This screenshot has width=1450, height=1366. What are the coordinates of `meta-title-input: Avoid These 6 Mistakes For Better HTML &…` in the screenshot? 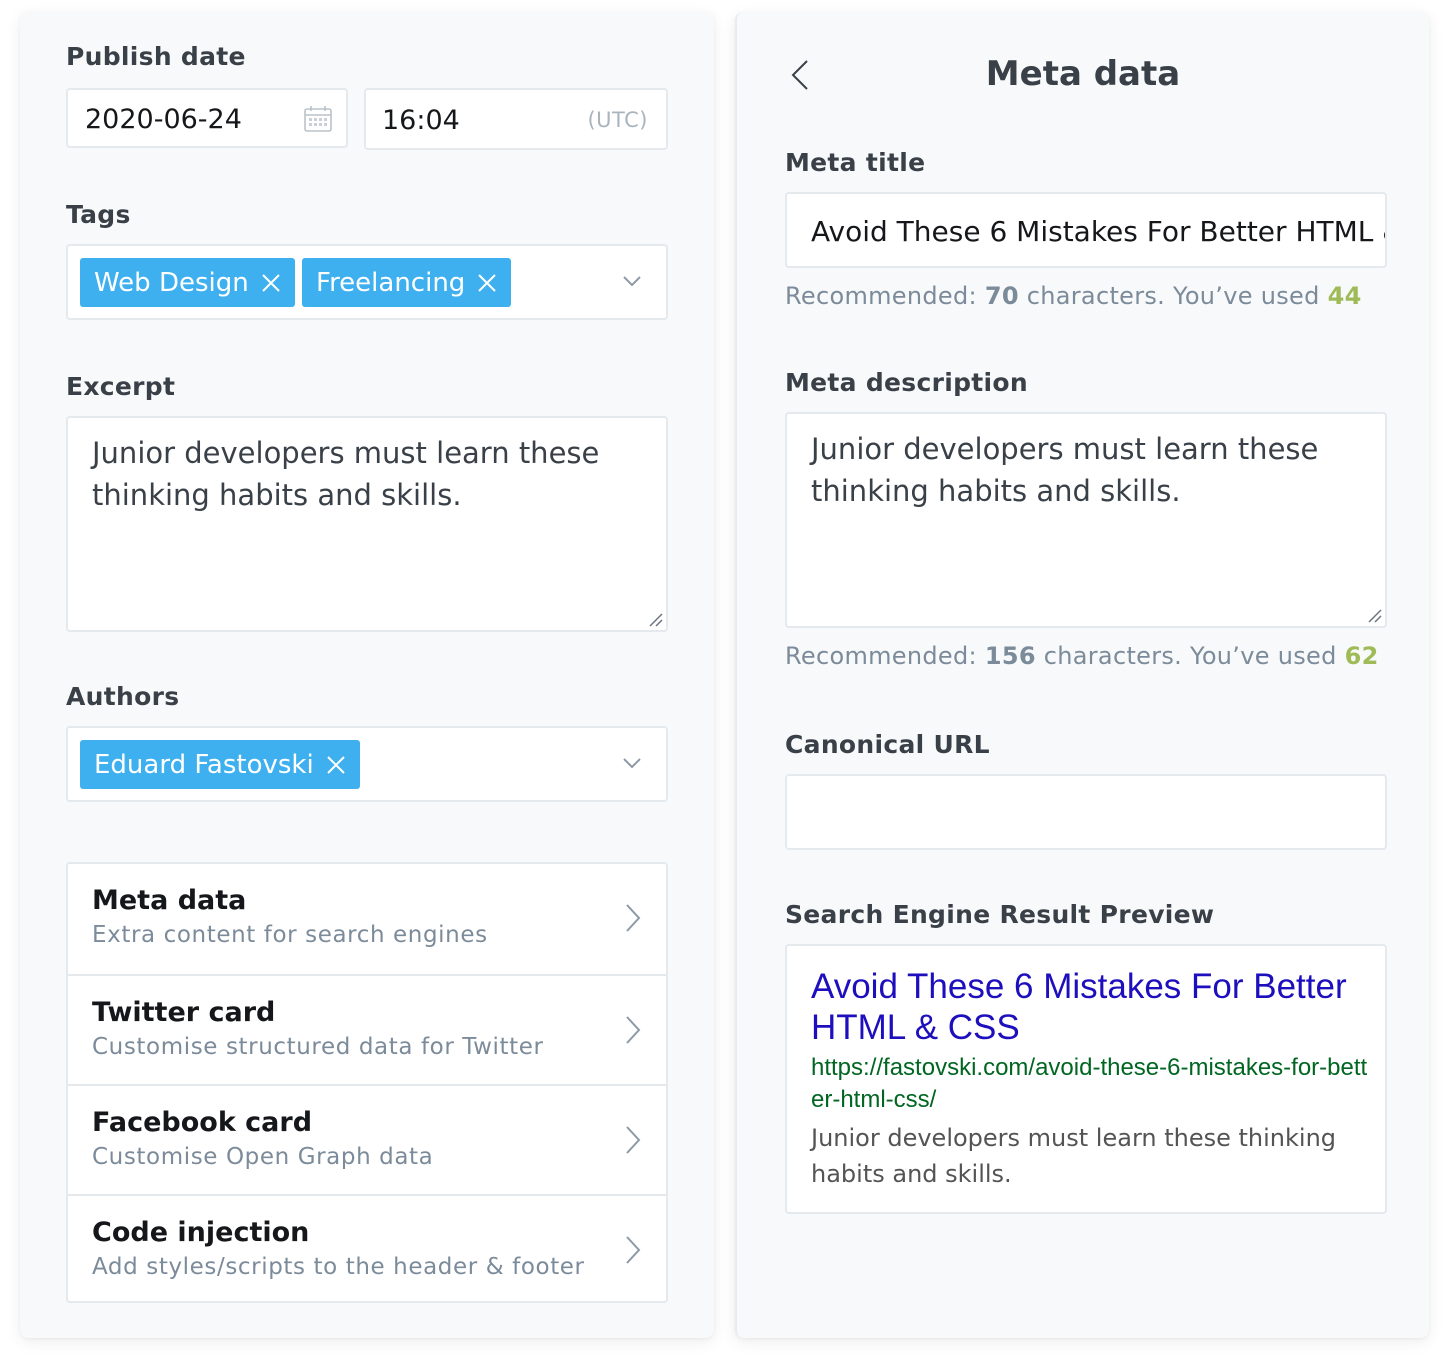 It's located at (1086, 230).